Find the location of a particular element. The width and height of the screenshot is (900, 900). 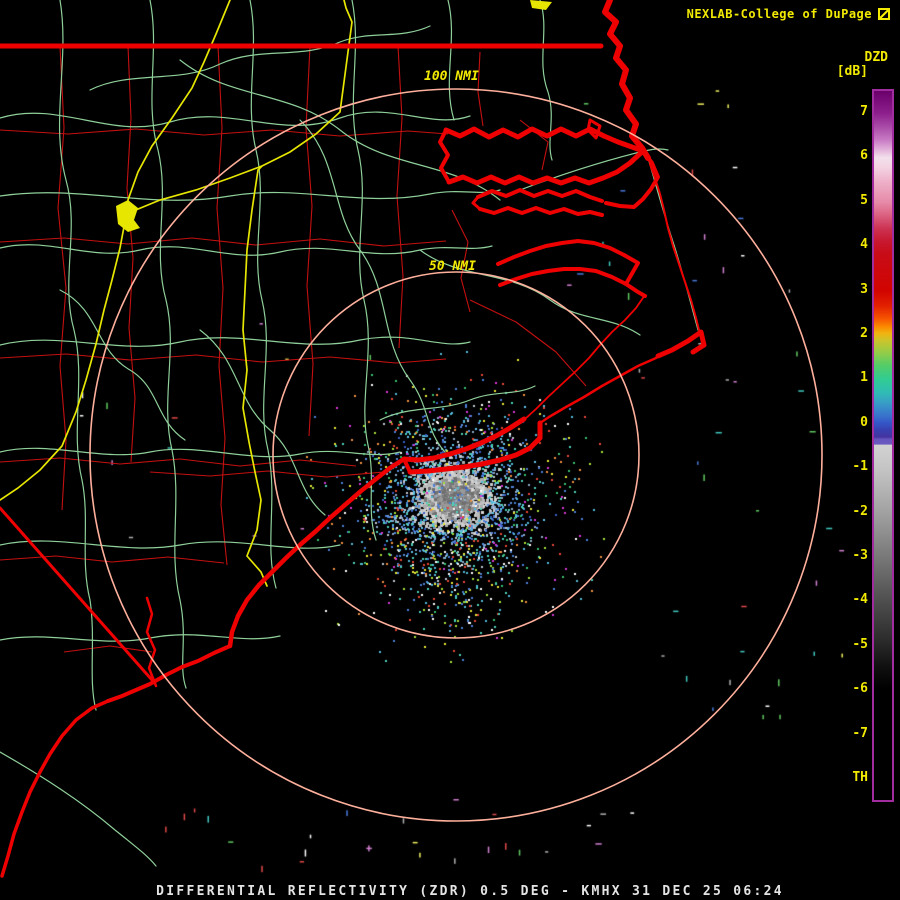

colorbar-tick: -7 is located at coordinates (860, 733).